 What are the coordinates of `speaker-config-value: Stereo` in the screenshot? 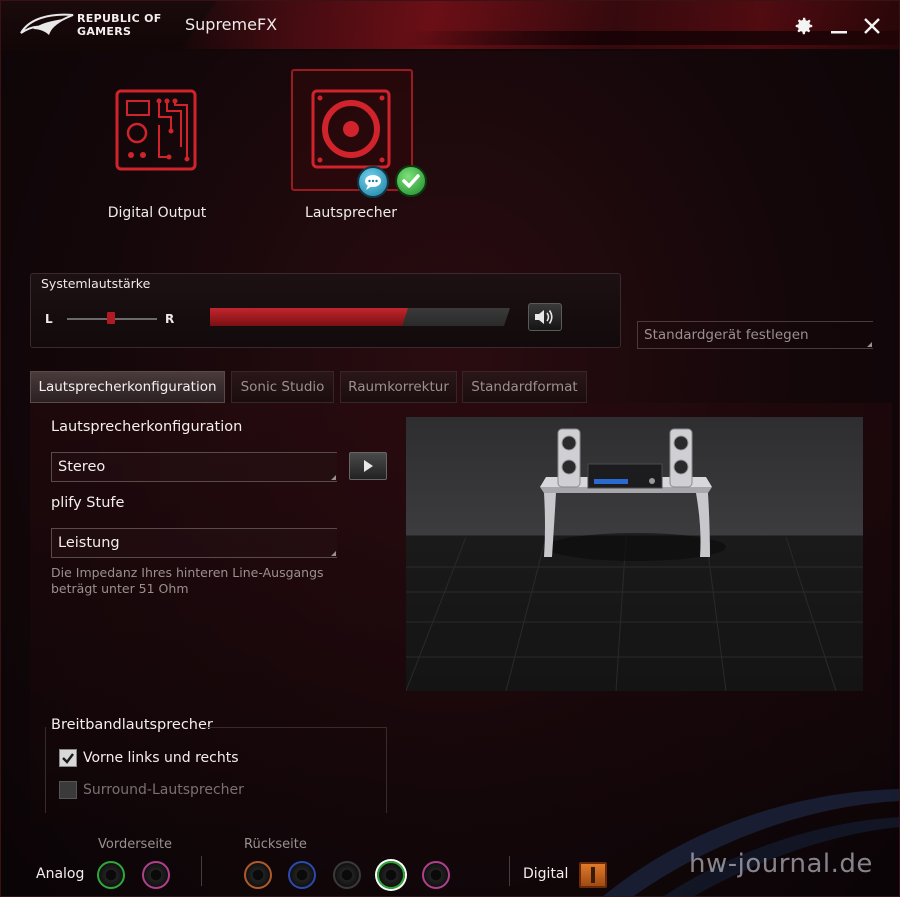 It's located at (82, 467).